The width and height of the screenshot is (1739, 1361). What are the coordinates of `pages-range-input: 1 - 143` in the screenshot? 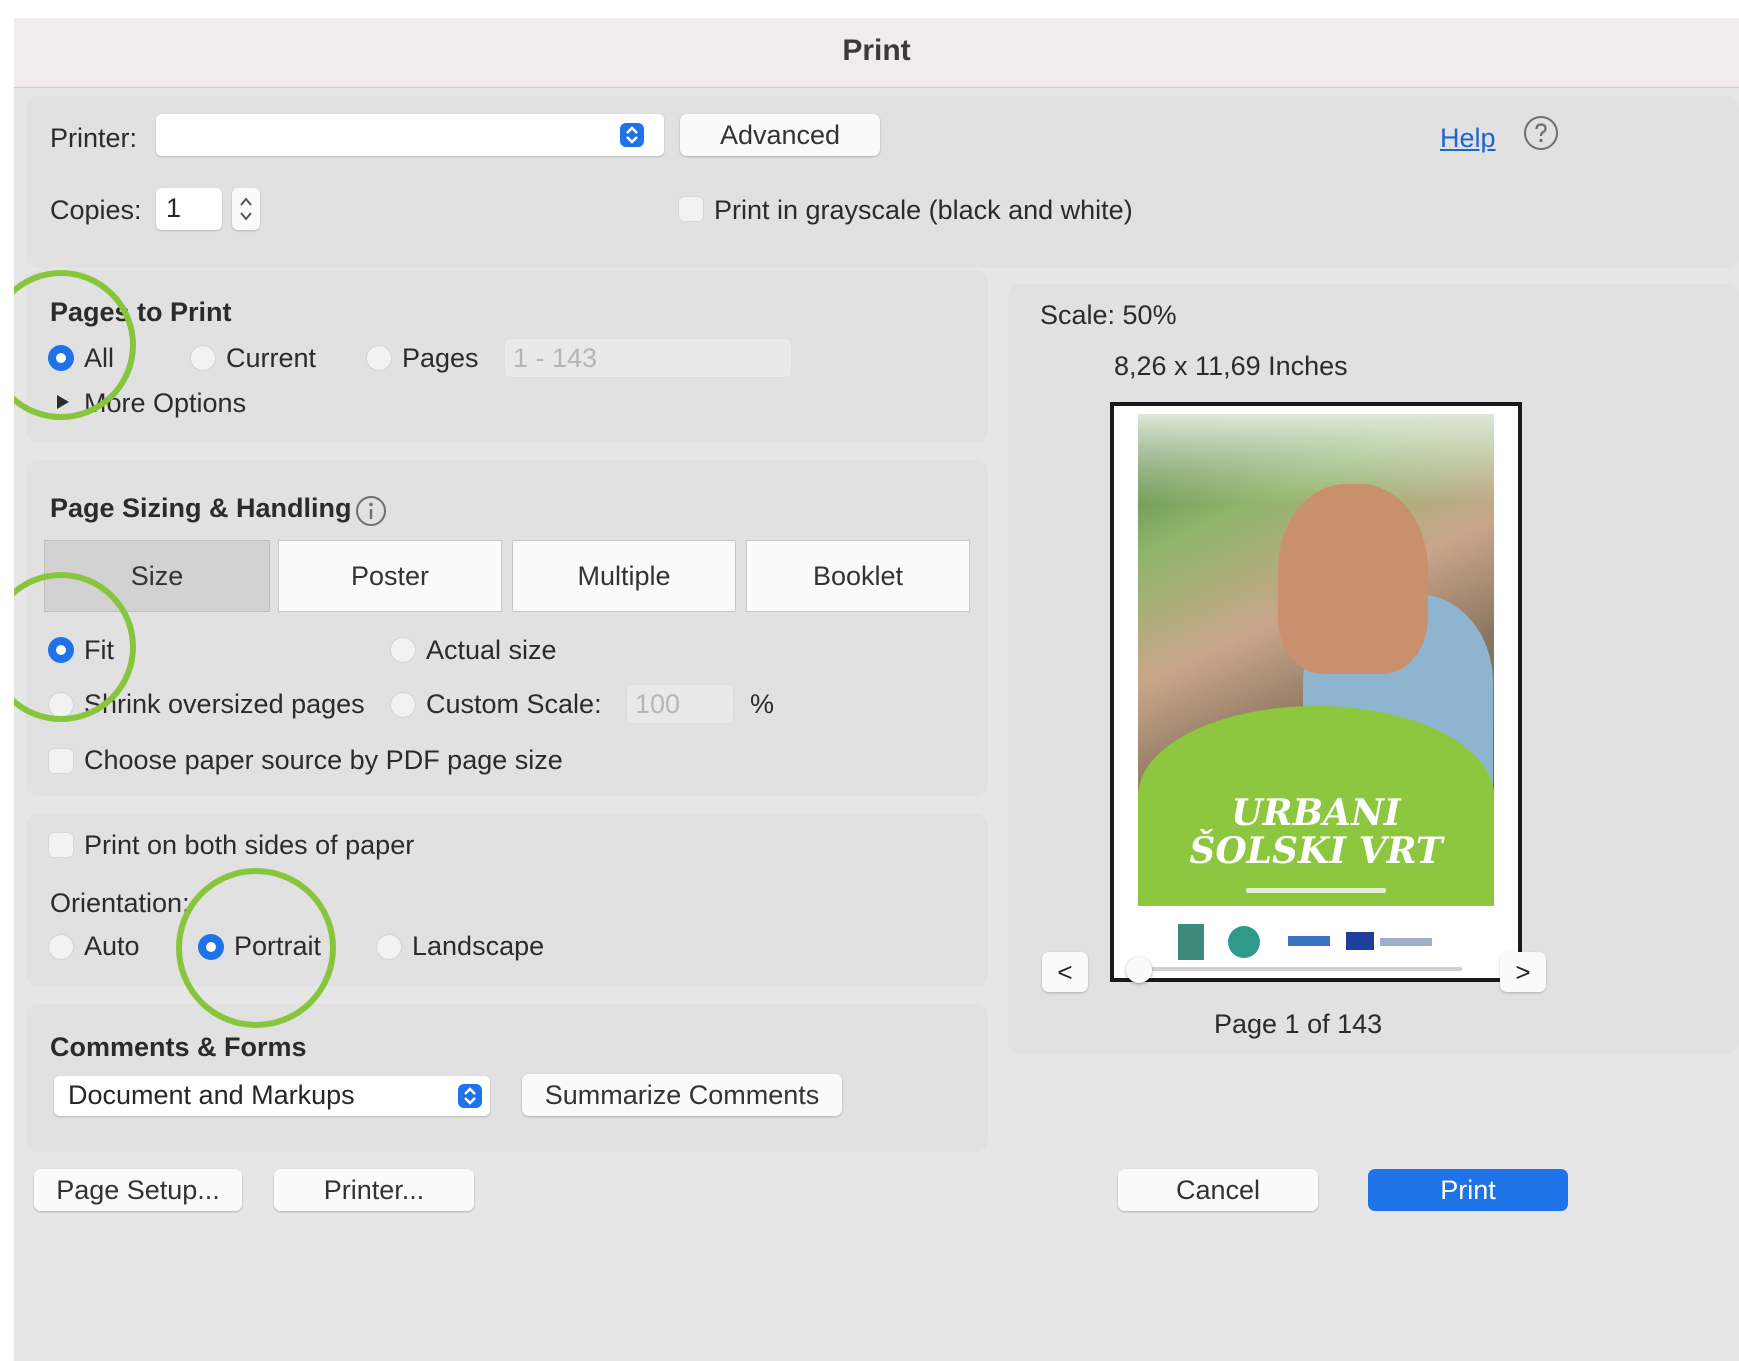 It's located at (648, 358).